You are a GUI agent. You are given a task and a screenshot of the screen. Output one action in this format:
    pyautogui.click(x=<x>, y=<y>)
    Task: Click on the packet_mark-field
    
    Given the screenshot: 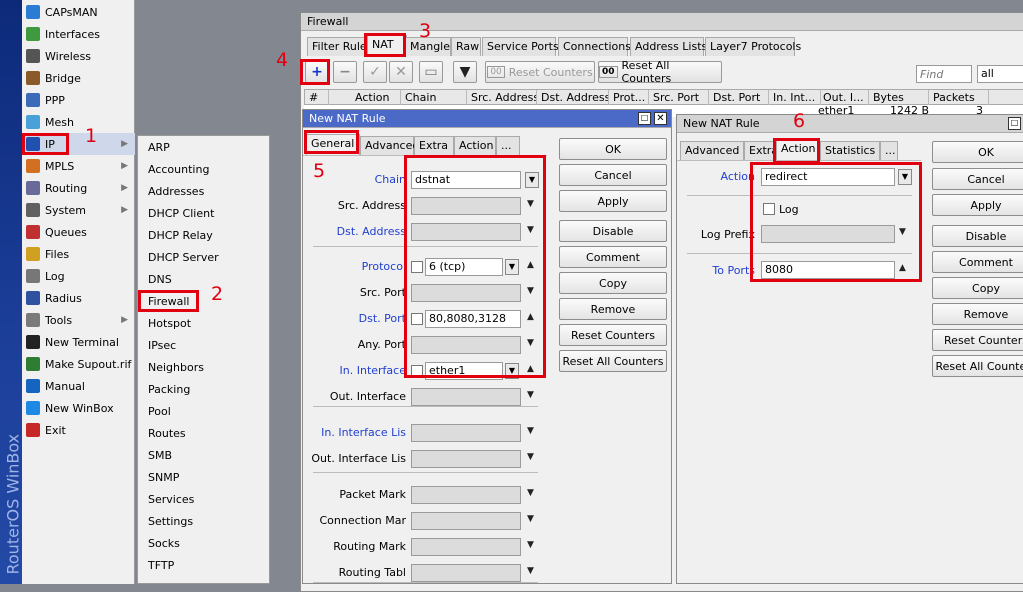 What is the action you would take?
    pyautogui.click(x=466, y=495)
    